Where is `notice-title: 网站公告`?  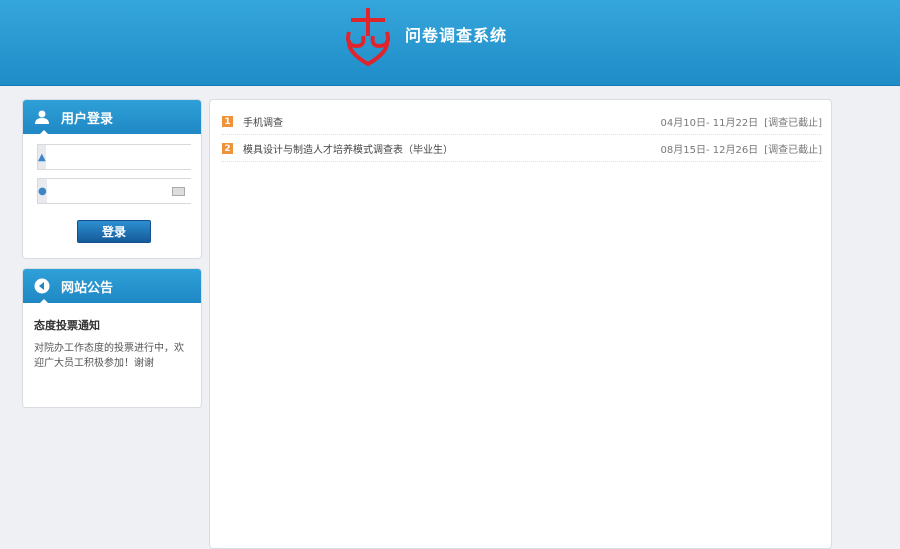 notice-title: 网站公告 is located at coordinates (87, 288).